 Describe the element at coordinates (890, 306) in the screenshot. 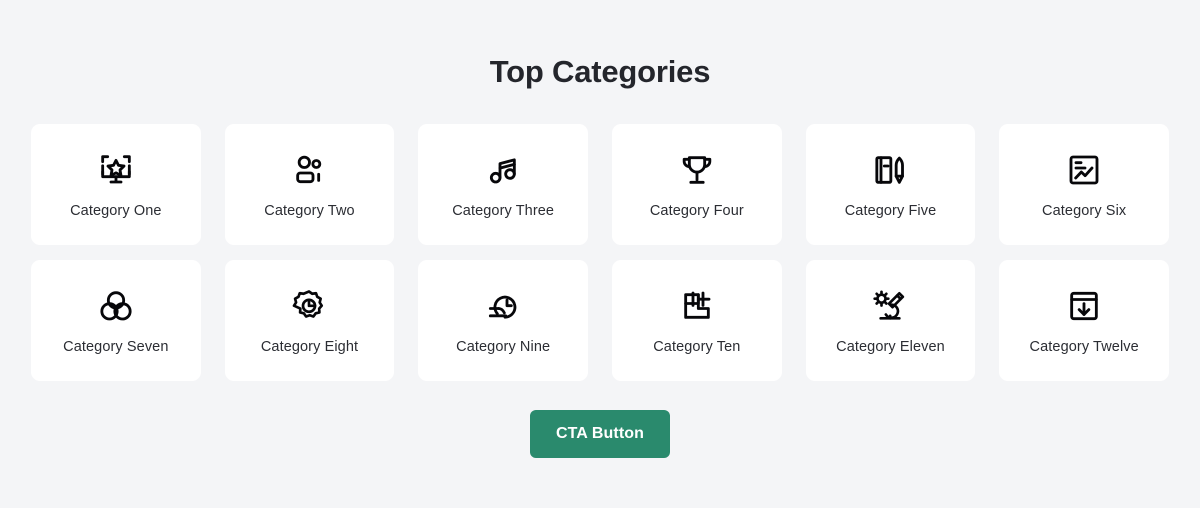

I see `microscope-germ-icon` at that location.